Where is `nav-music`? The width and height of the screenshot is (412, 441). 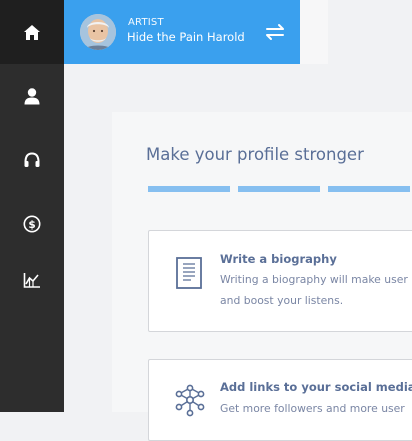 nav-music is located at coordinates (32, 160).